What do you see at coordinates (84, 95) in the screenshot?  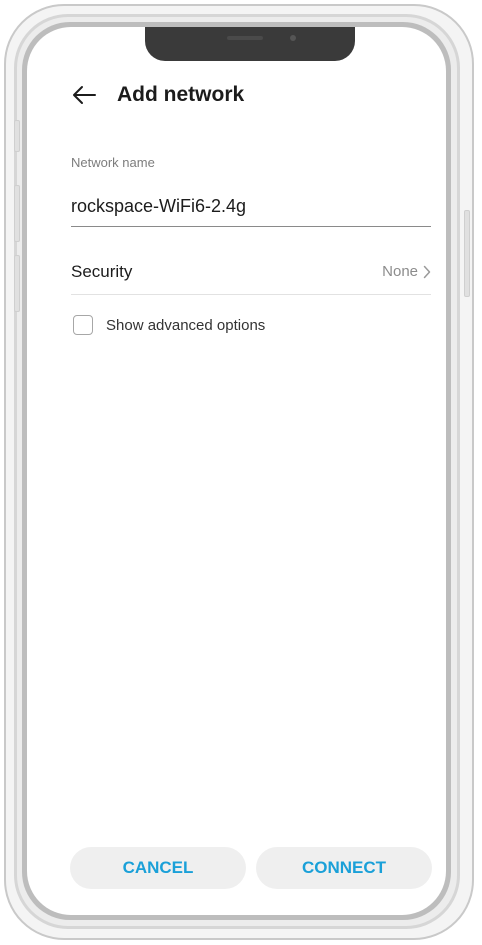 I see `arrow-left-icon` at bounding box center [84, 95].